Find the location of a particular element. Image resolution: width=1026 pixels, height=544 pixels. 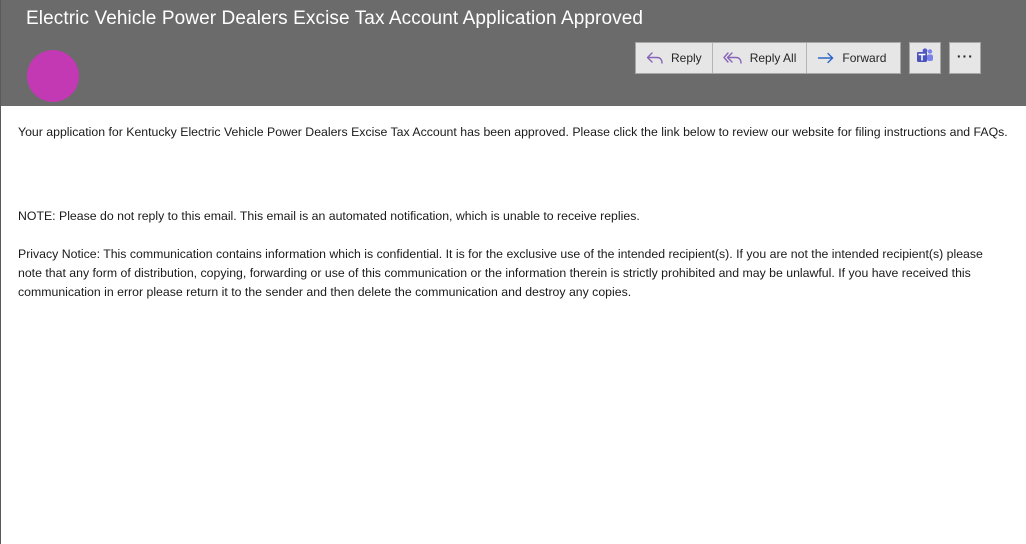

reply-label: Reply is located at coordinates (686, 58).